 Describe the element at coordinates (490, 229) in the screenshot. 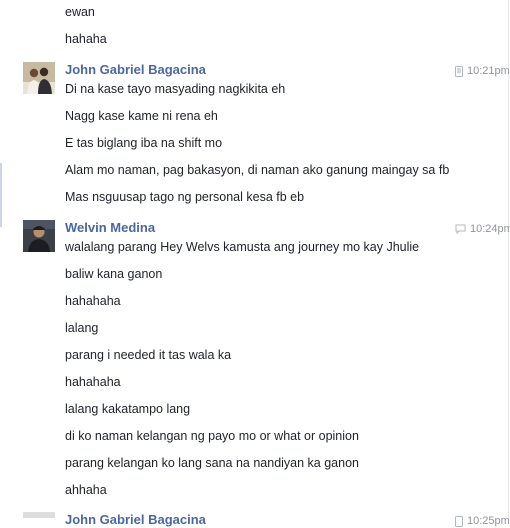

I see `timestamp-text: 10:24pm` at that location.